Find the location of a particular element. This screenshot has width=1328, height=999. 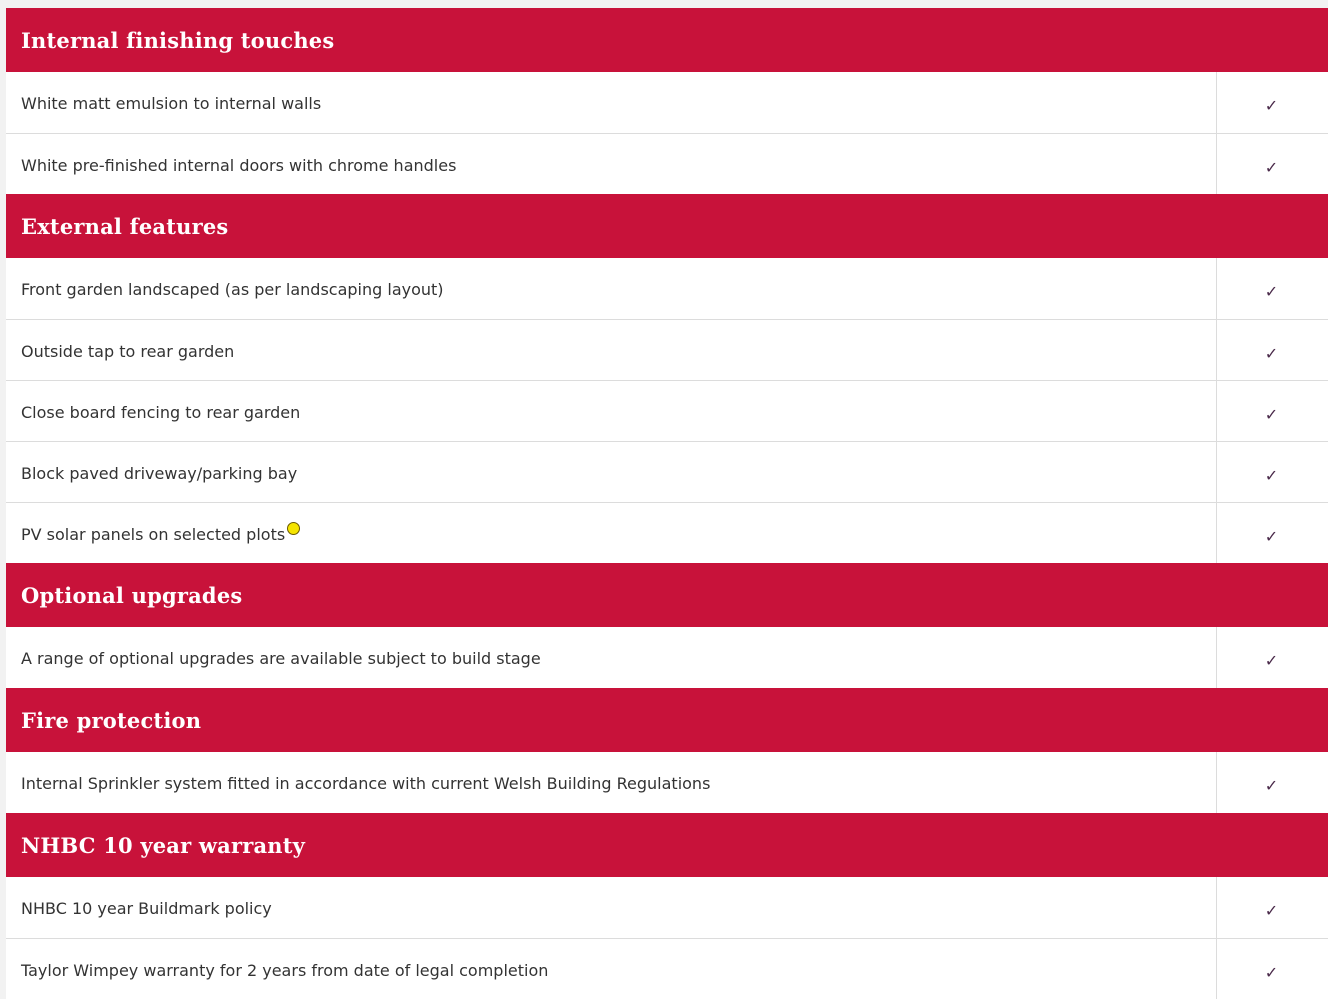

row-label: NHBC 10 year Buildmark policy is located at coordinates (146, 908).